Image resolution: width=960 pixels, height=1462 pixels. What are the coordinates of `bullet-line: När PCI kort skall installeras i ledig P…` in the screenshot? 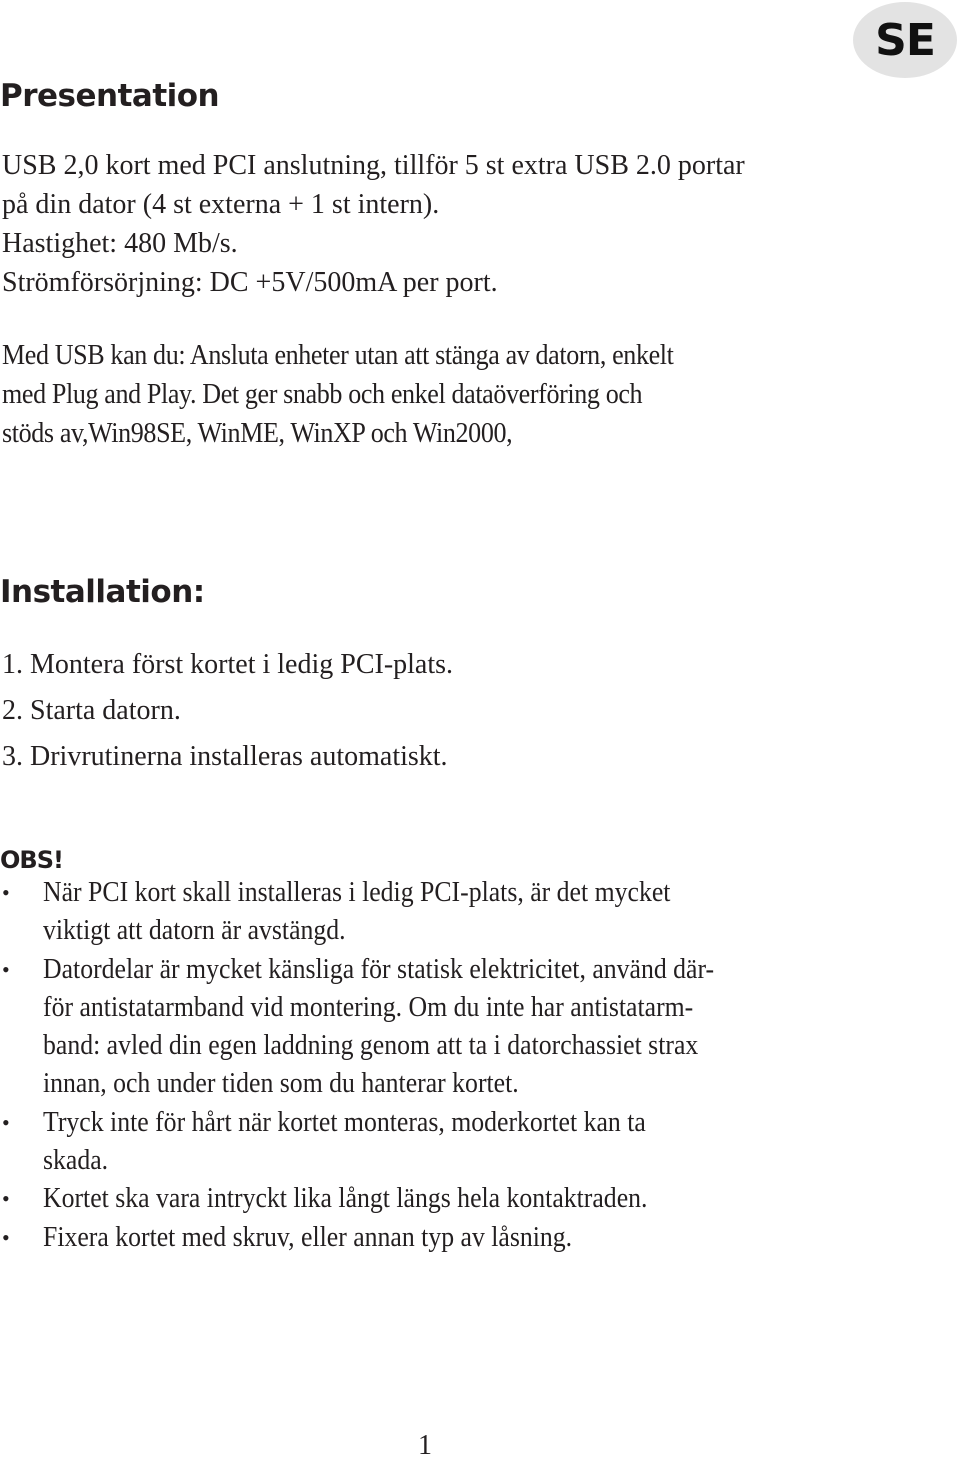 It's located at (357, 892).